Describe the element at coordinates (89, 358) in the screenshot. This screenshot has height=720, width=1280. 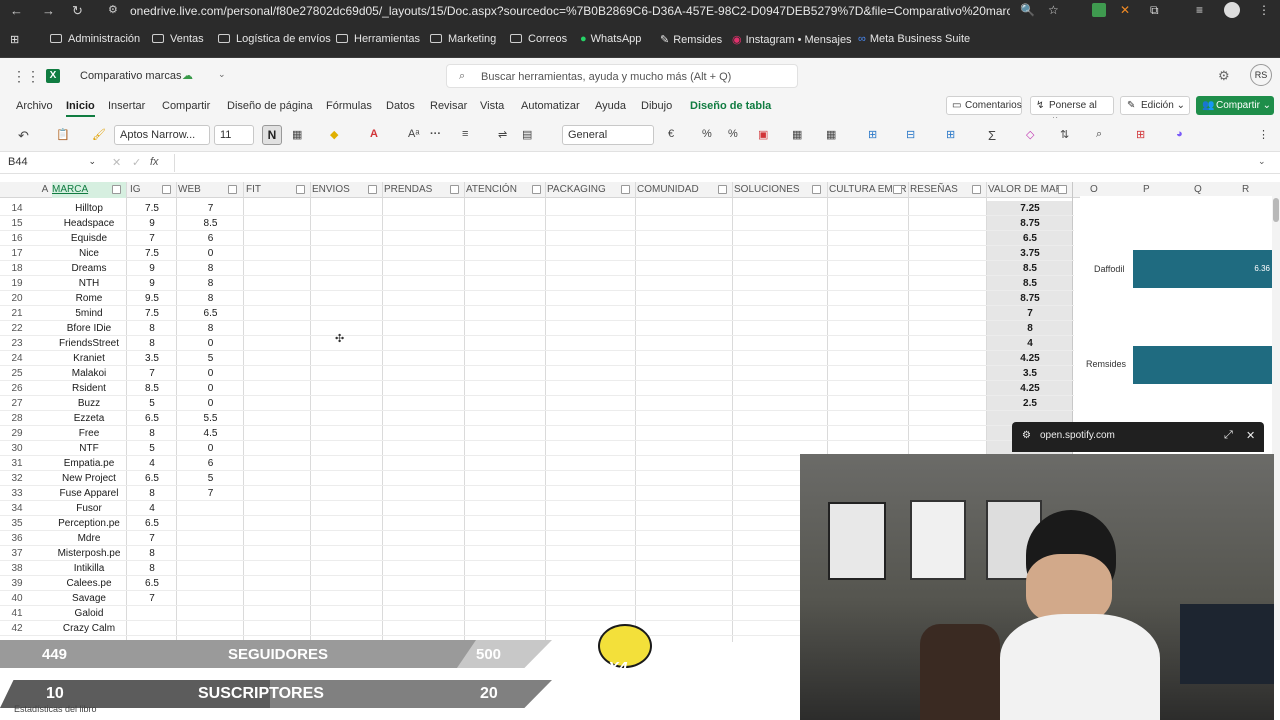
I see `cell-marca: Kraniet` at that location.